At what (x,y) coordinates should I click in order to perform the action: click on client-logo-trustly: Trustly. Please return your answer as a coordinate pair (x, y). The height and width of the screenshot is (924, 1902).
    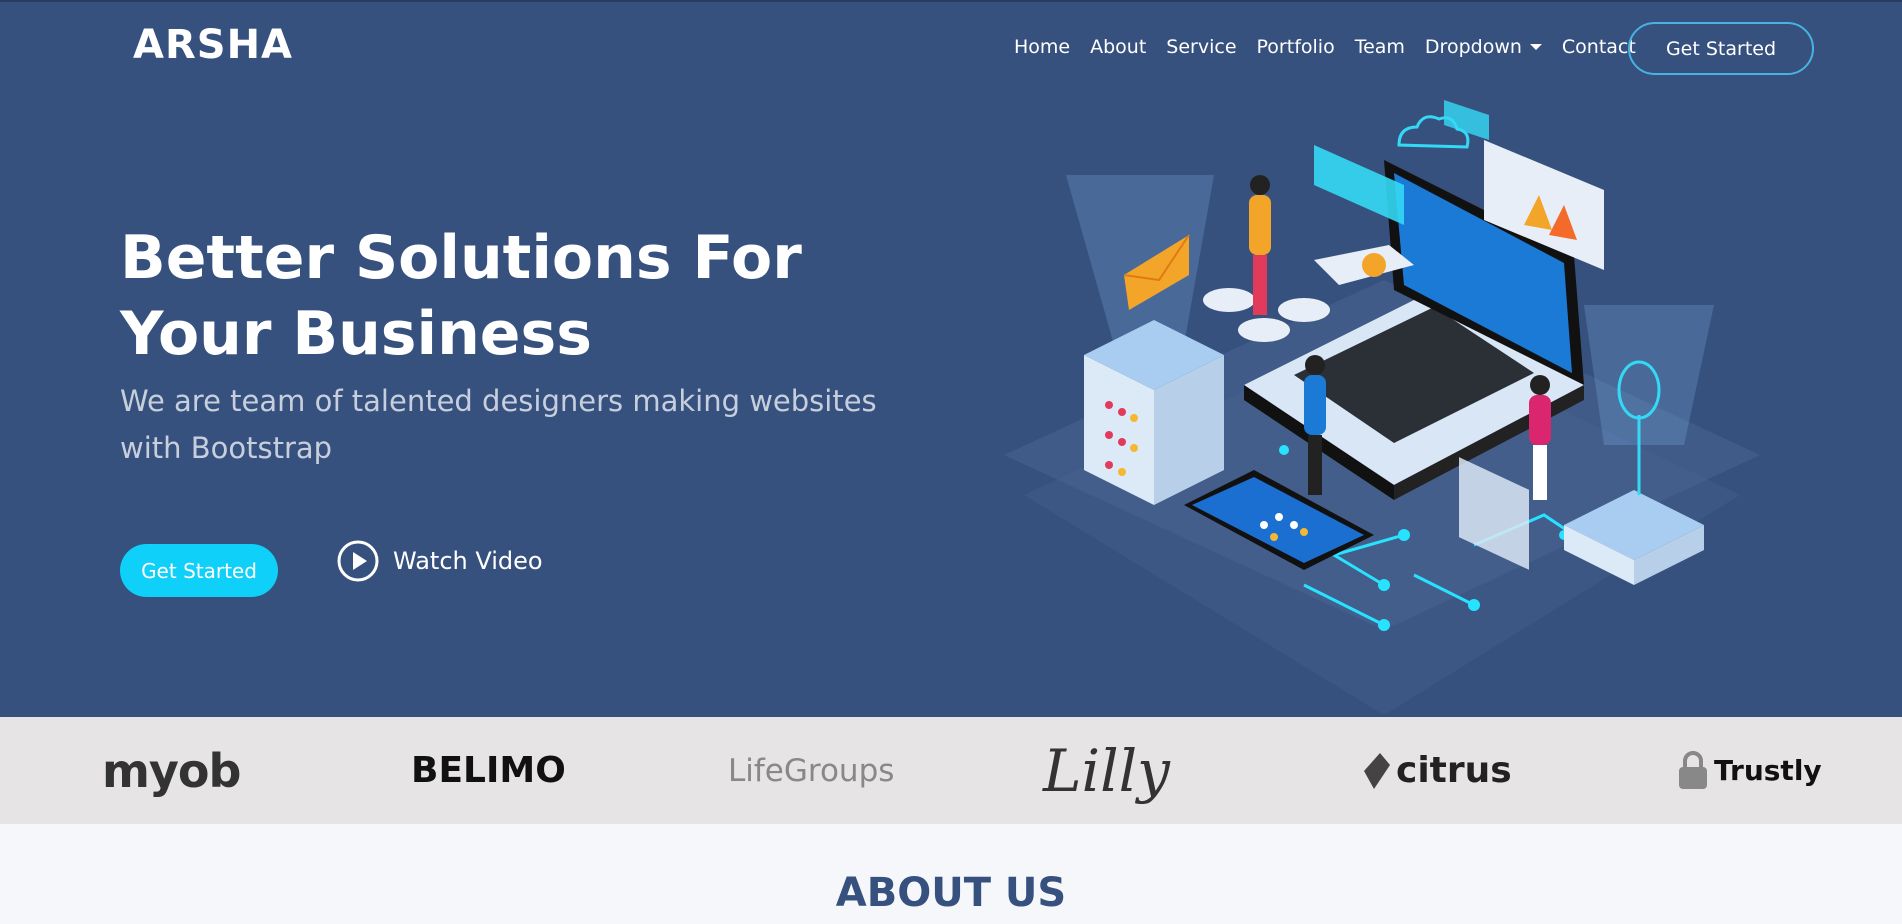
    Looking at the image, I should click on (1749, 770).